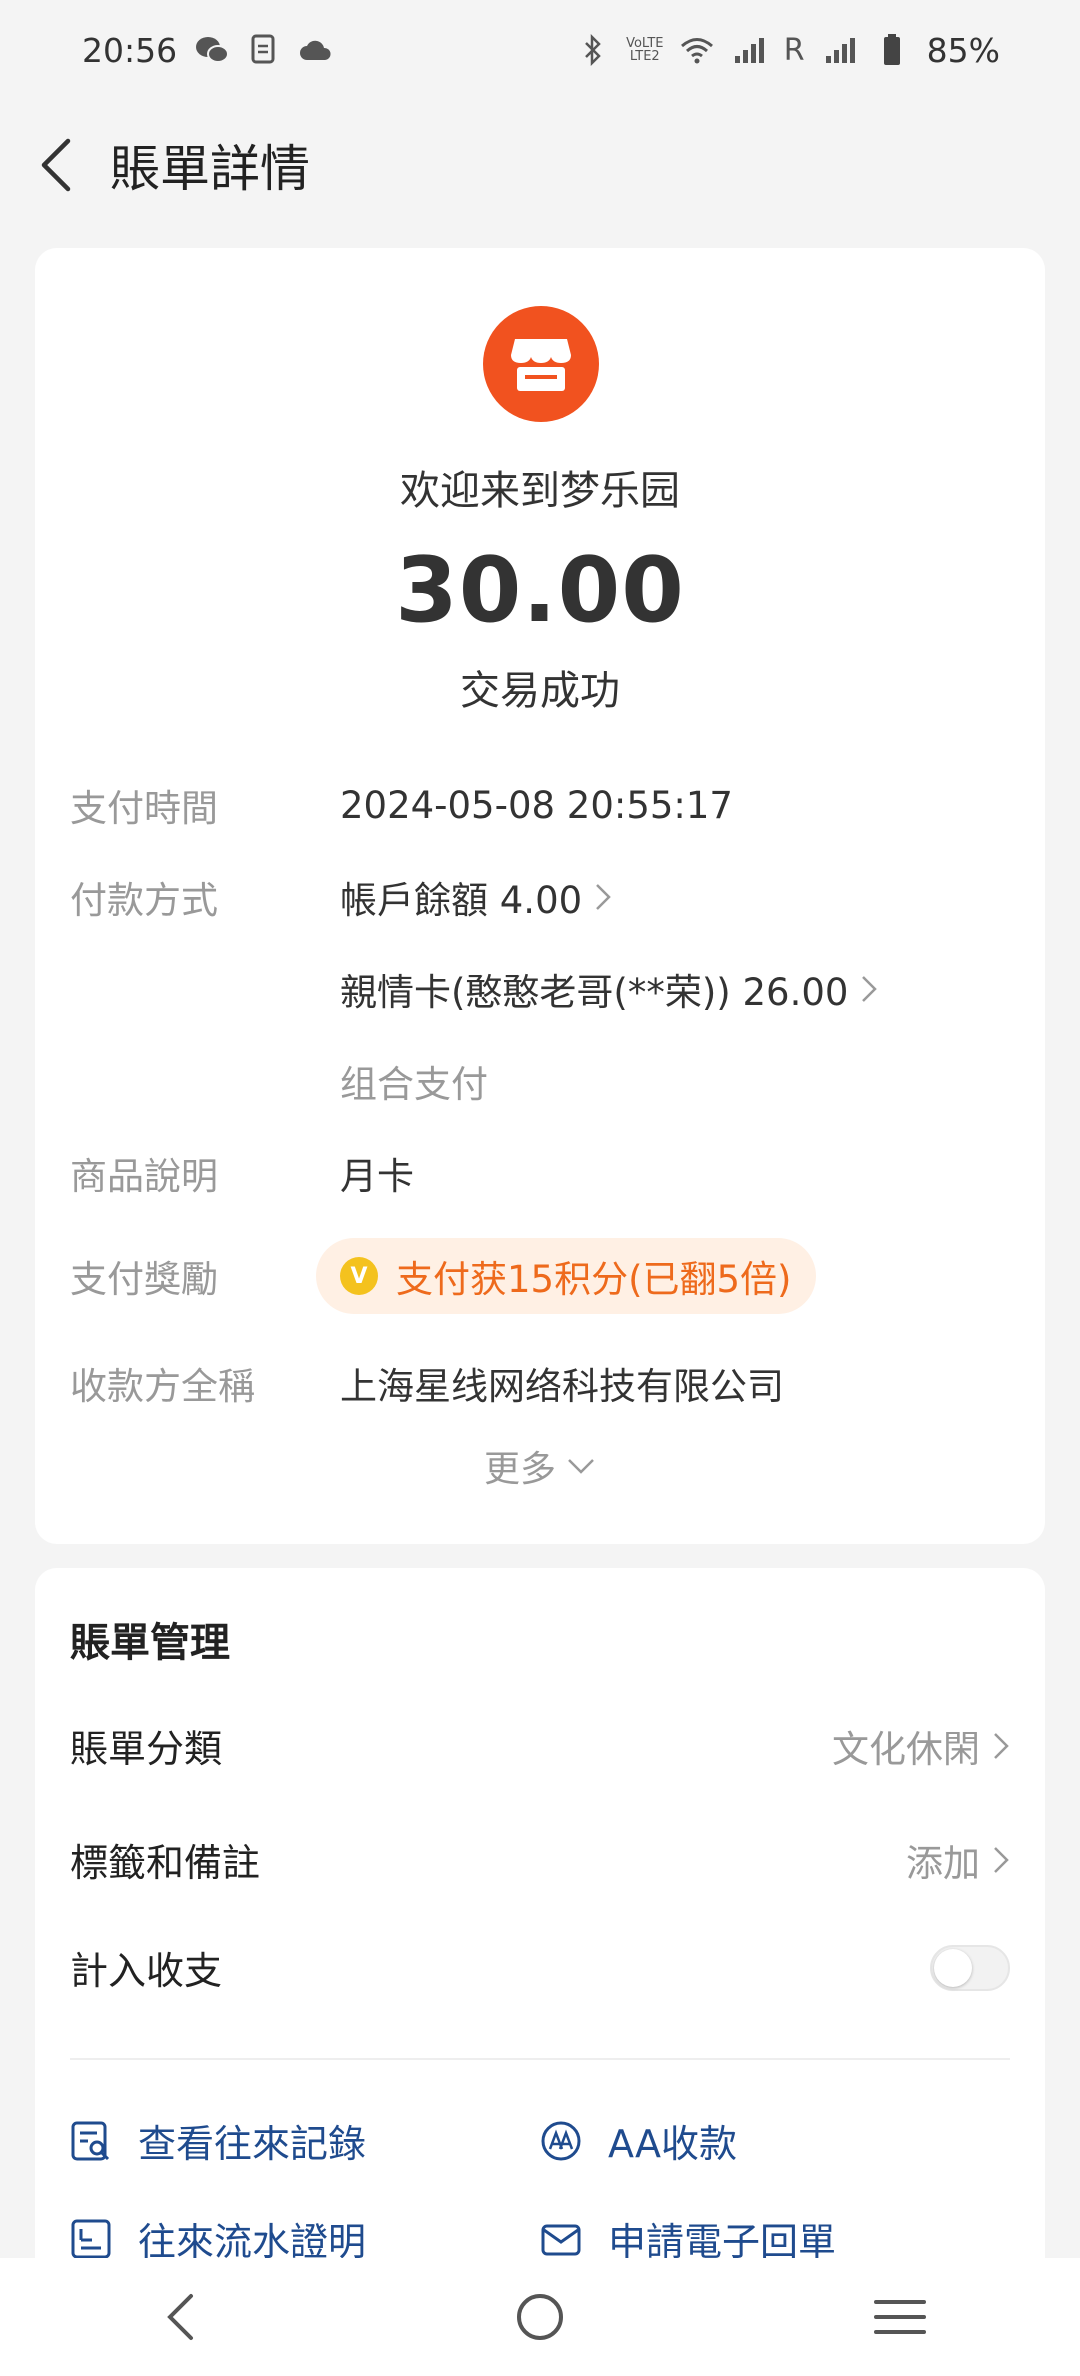 The image size is (1080, 2376). I want to click on bill-category-value: 文化休閑, so click(906, 1749).